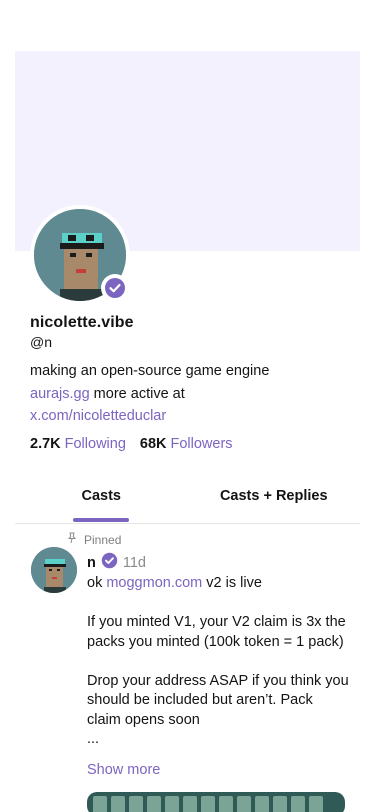 This screenshot has height=812, width=375. Describe the element at coordinates (97, 583) in the screenshot. I see `post-text: ok` at that location.